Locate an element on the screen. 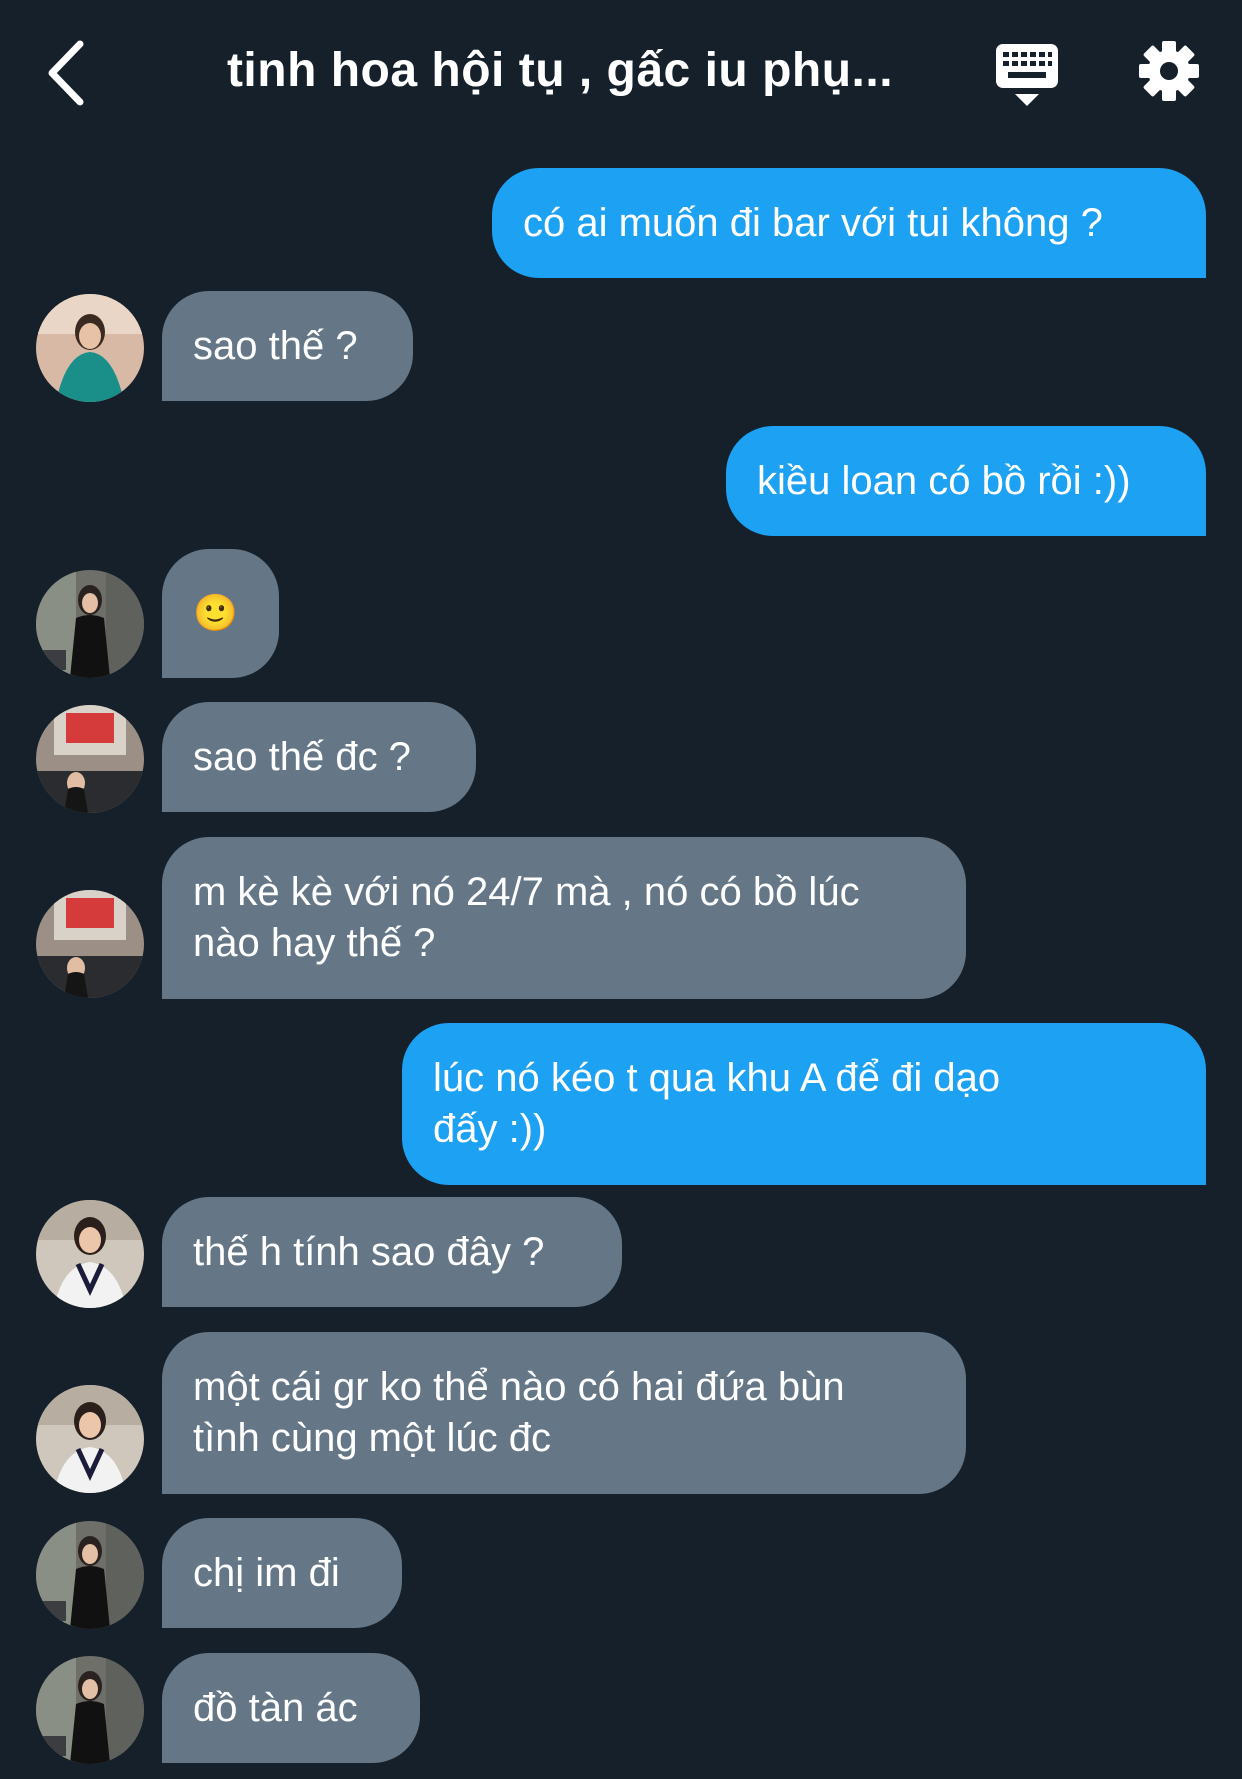  message-bubble-incoming: sao thế ? is located at coordinates (287, 346).